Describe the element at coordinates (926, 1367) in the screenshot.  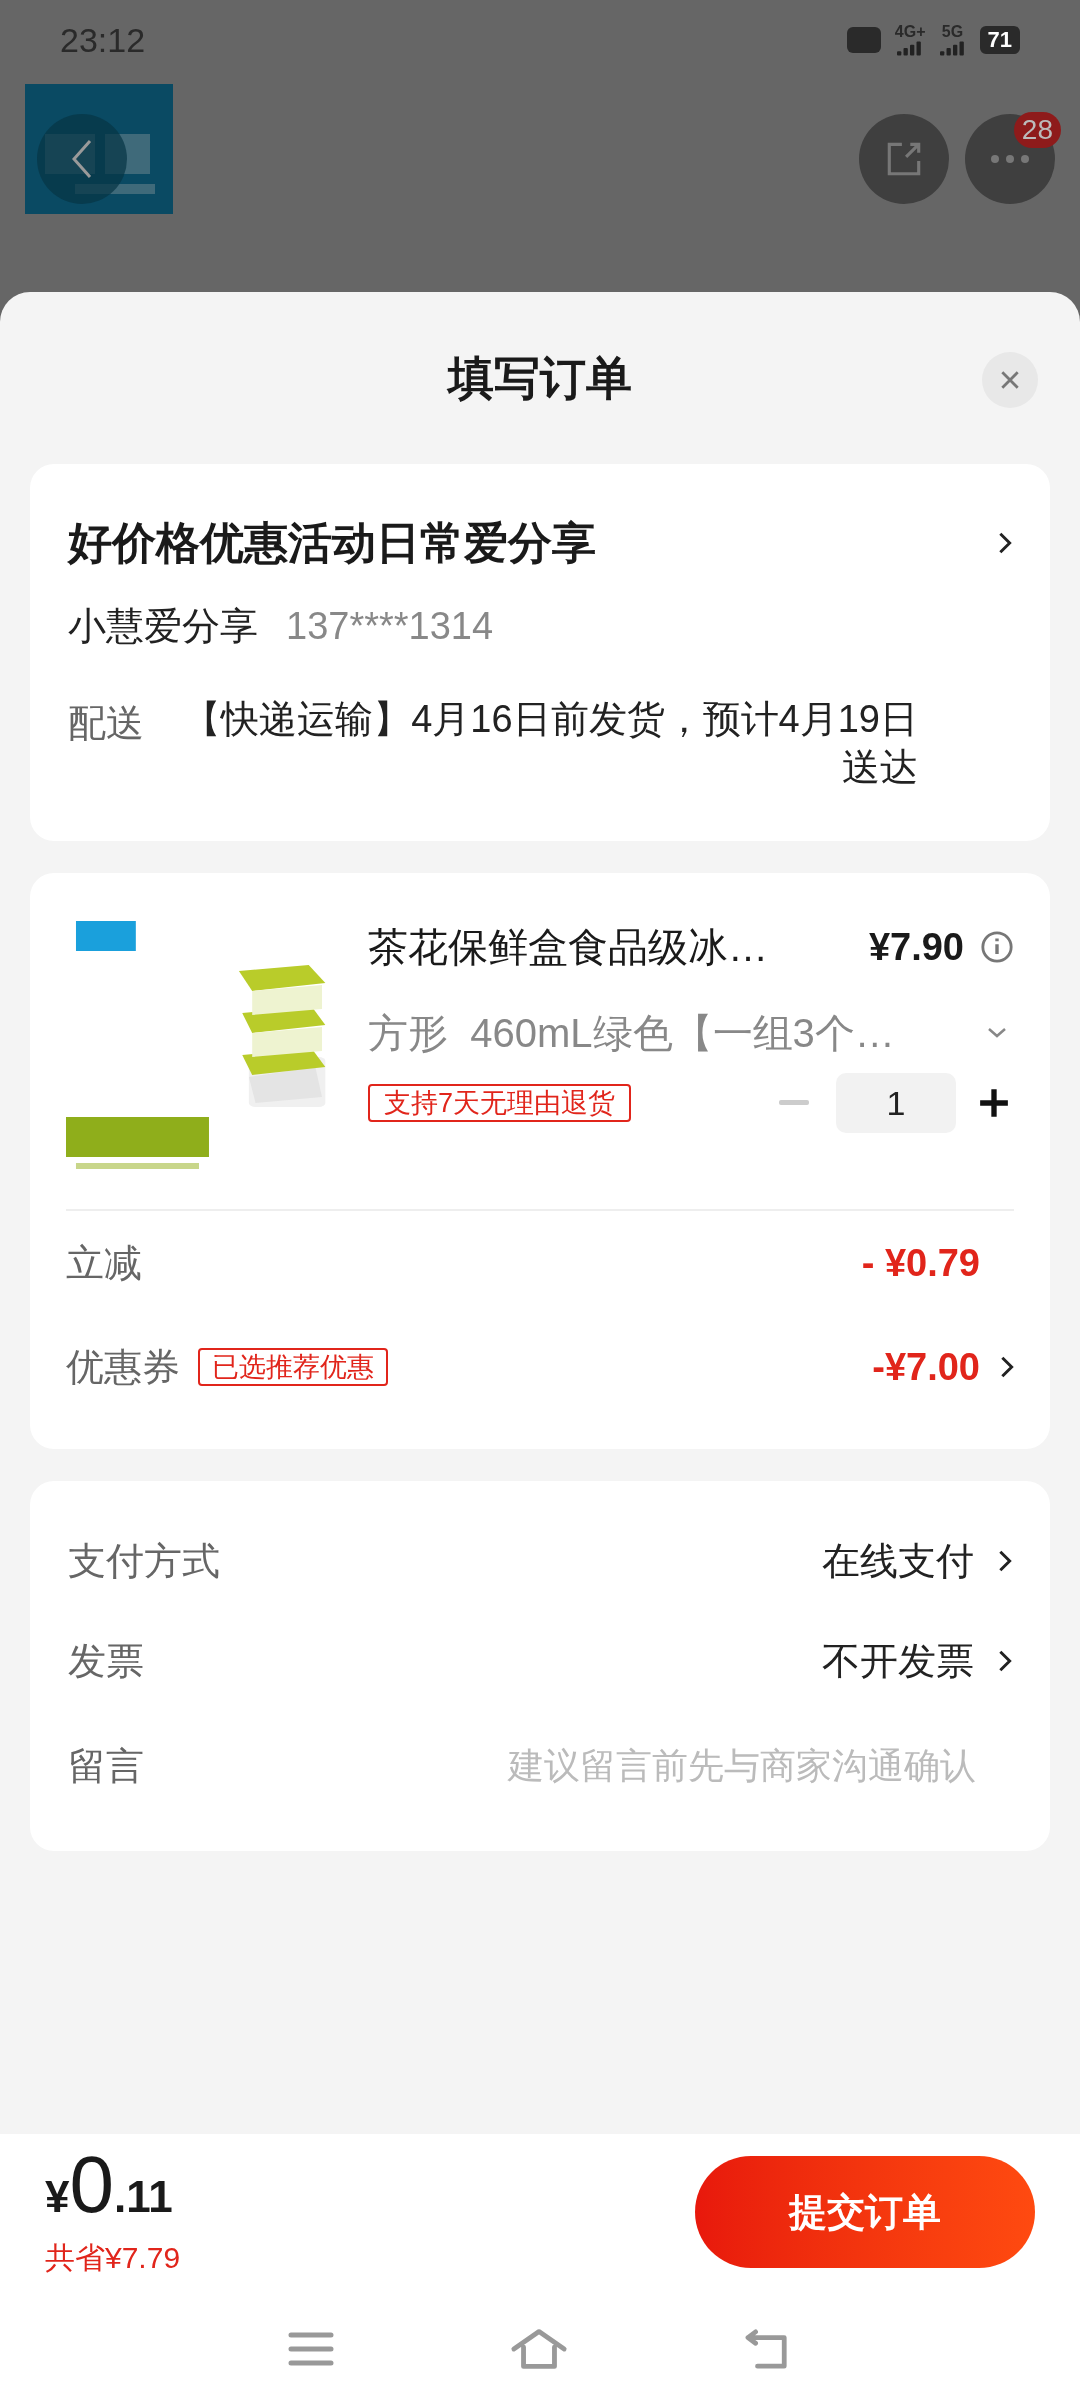
I see `discount-value: -¥7.00` at that location.